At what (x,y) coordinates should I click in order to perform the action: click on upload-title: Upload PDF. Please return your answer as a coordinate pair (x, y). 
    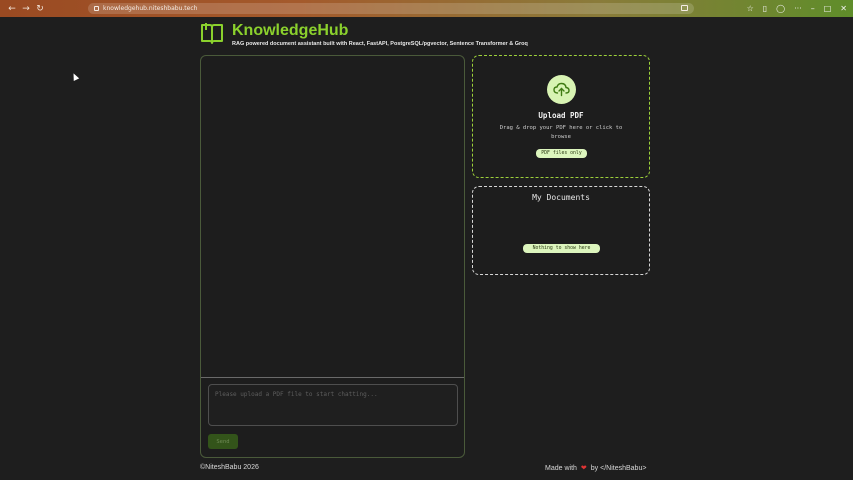
    Looking at the image, I should click on (561, 115).